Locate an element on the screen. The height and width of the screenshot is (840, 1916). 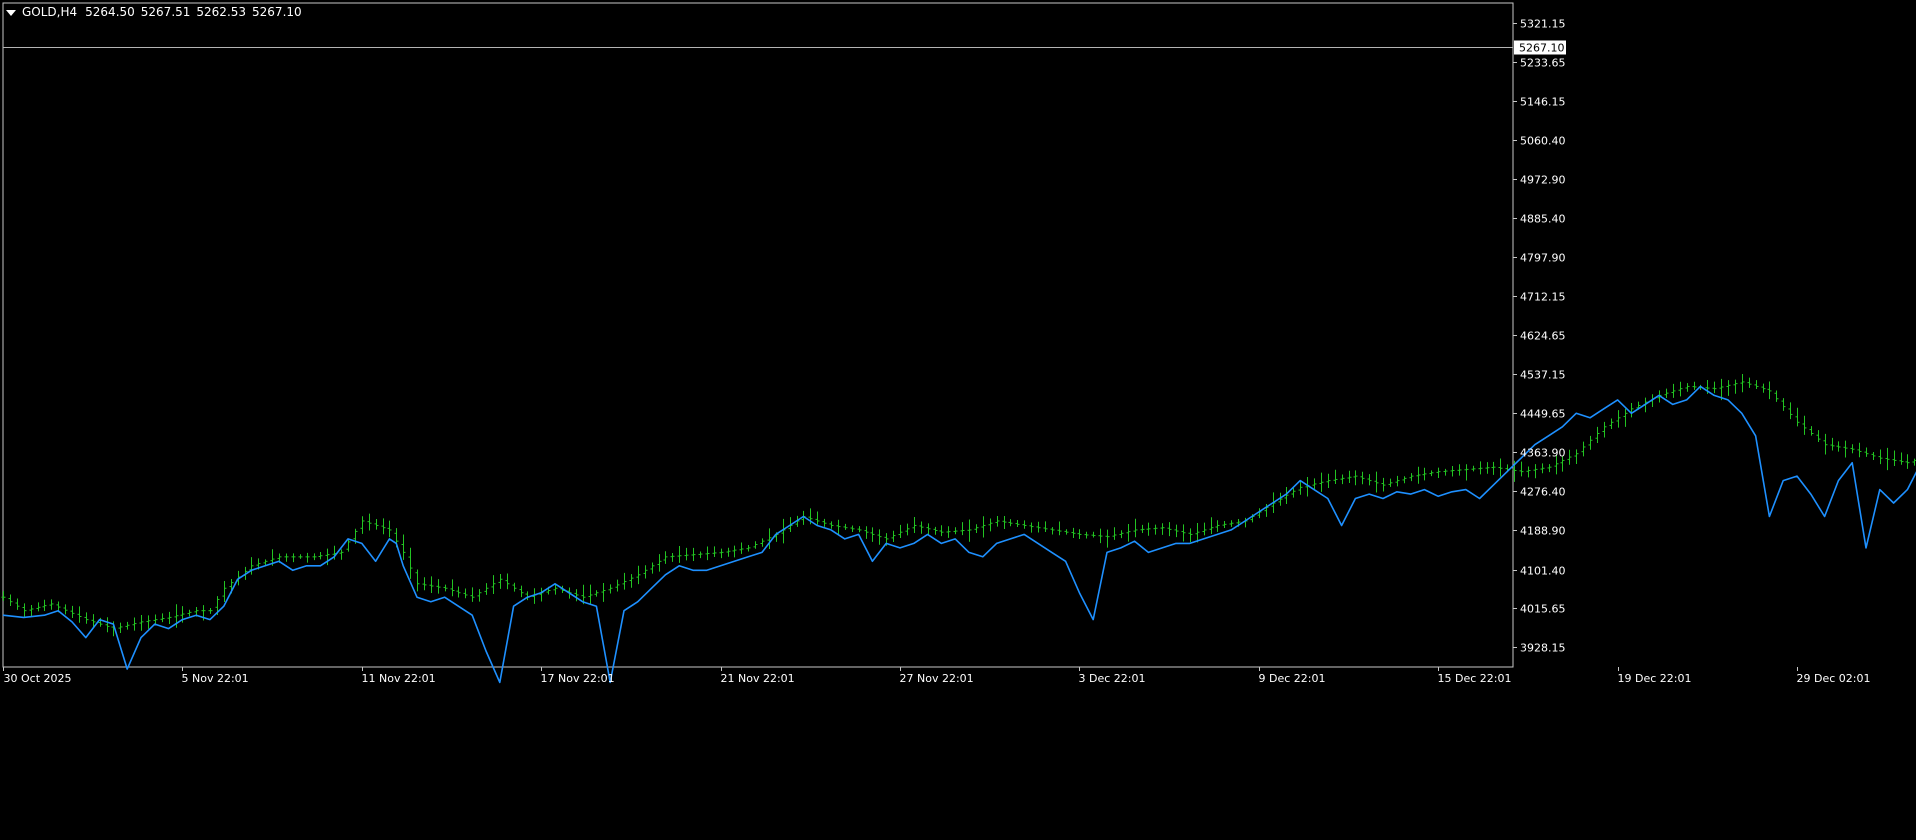
x-tick-label: 9 Dec 22:01 is located at coordinates (1292, 678).